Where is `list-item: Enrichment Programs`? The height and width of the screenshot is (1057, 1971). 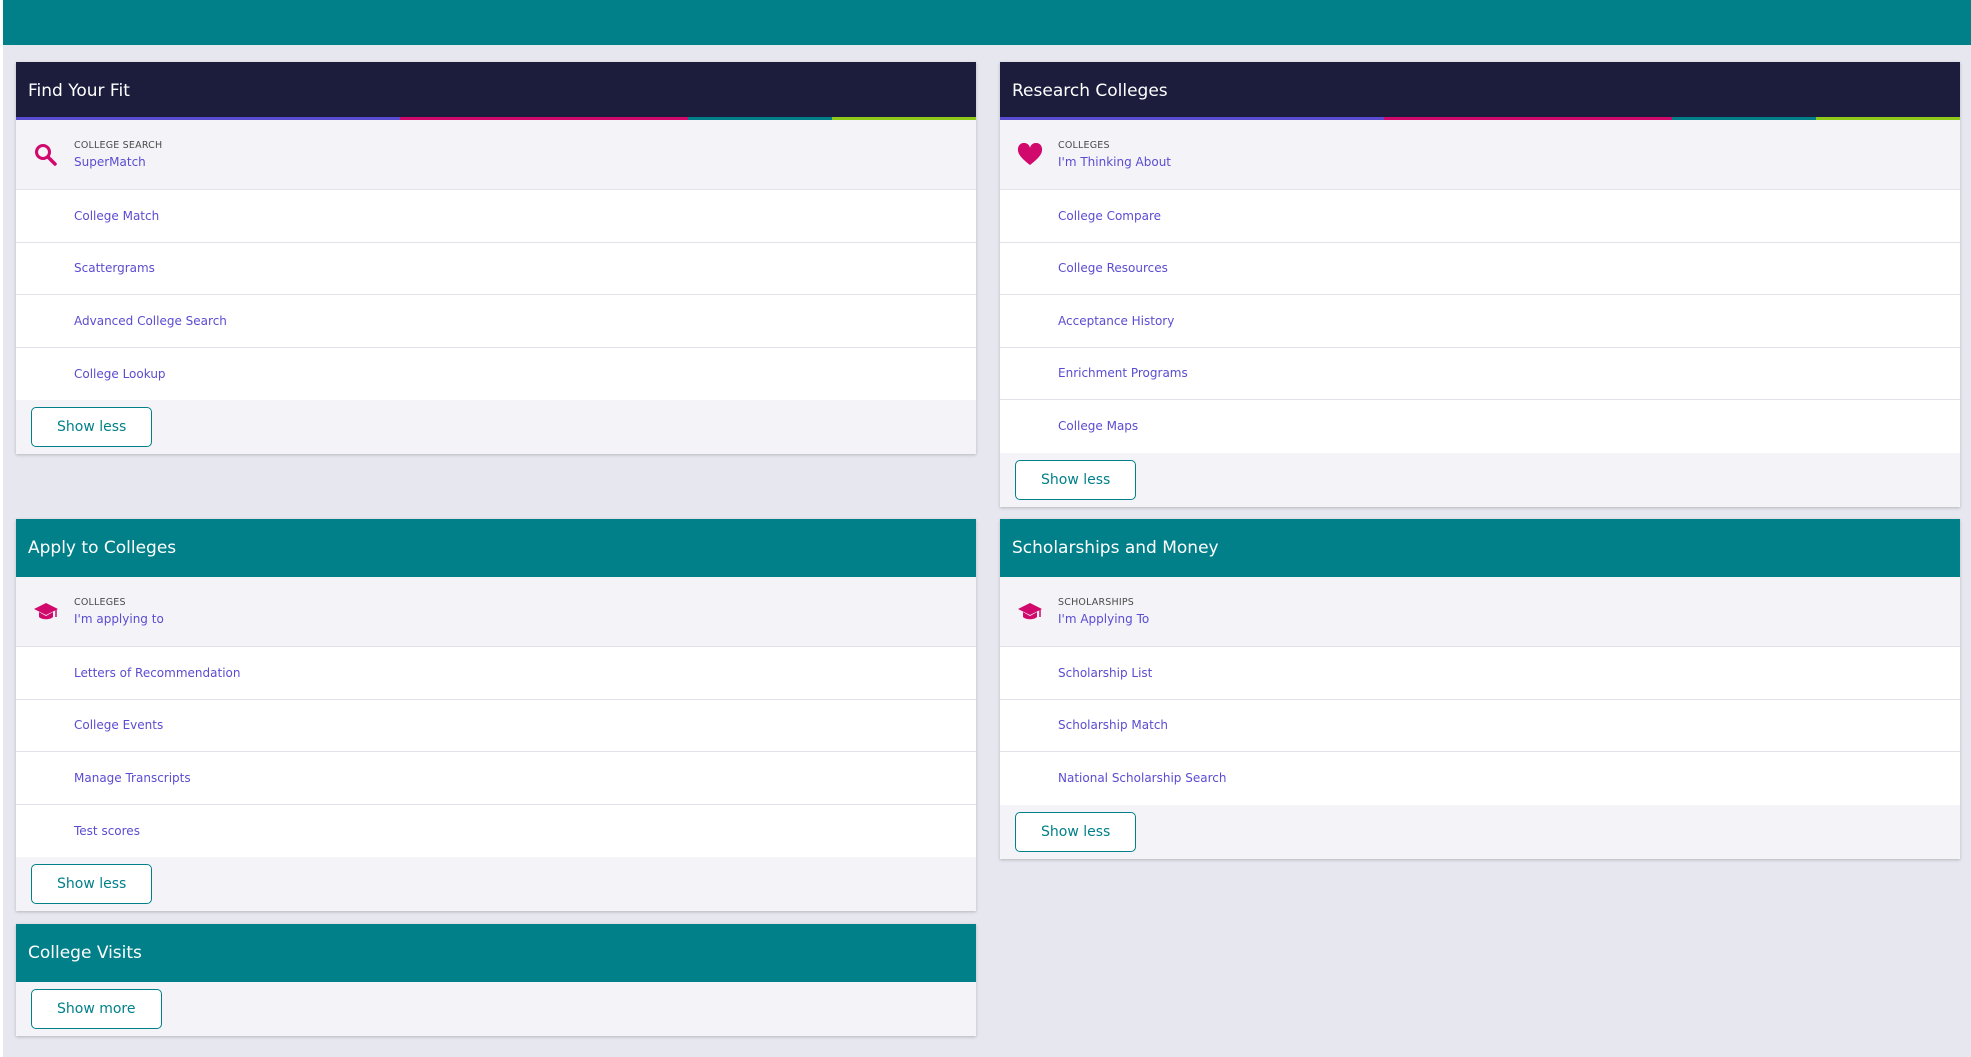 list-item: Enrichment Programs is located at coordinates (1480, 374).